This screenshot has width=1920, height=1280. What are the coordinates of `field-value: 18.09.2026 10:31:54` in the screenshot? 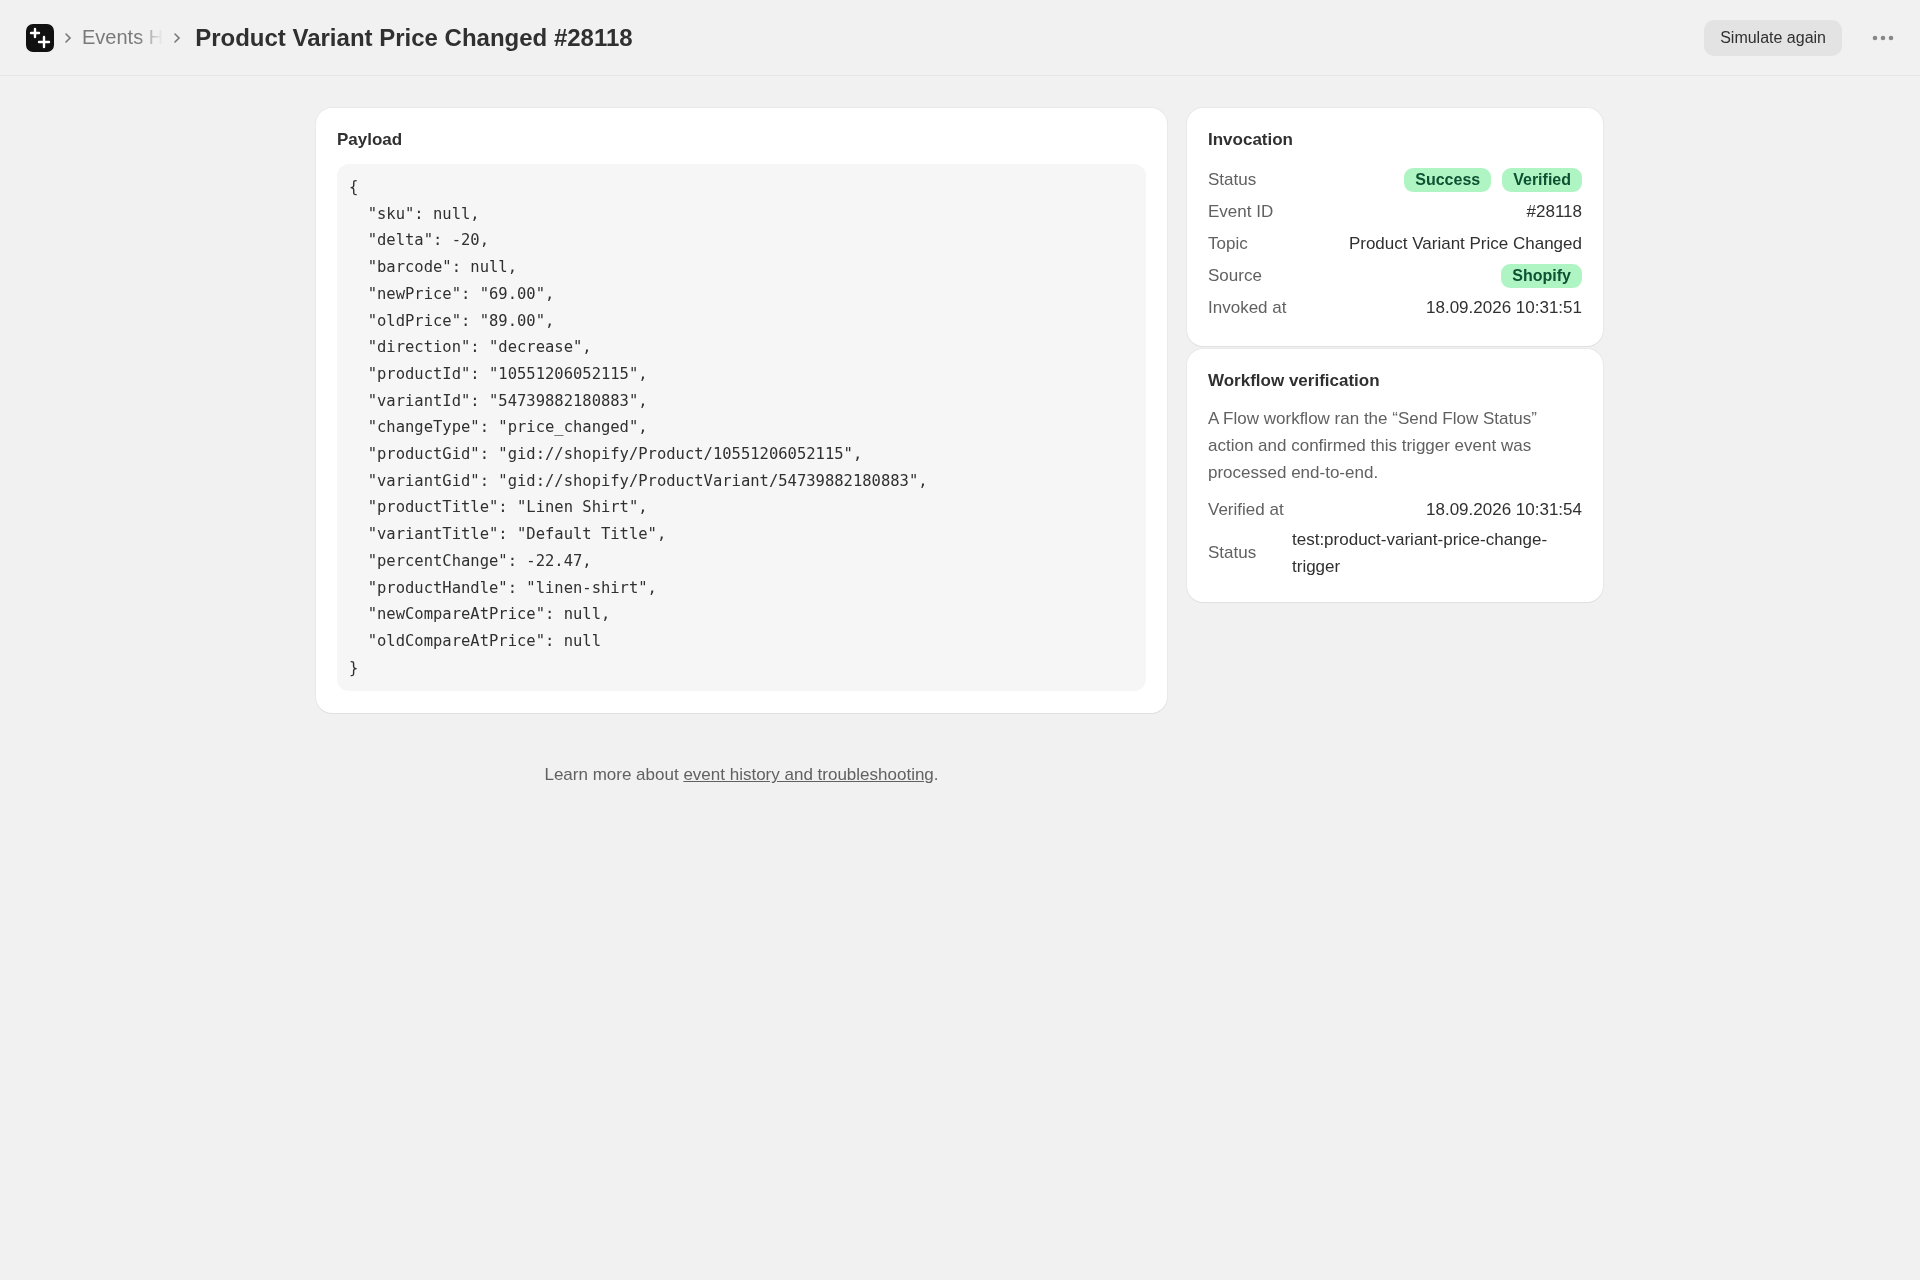 It's located at (1504, 510).